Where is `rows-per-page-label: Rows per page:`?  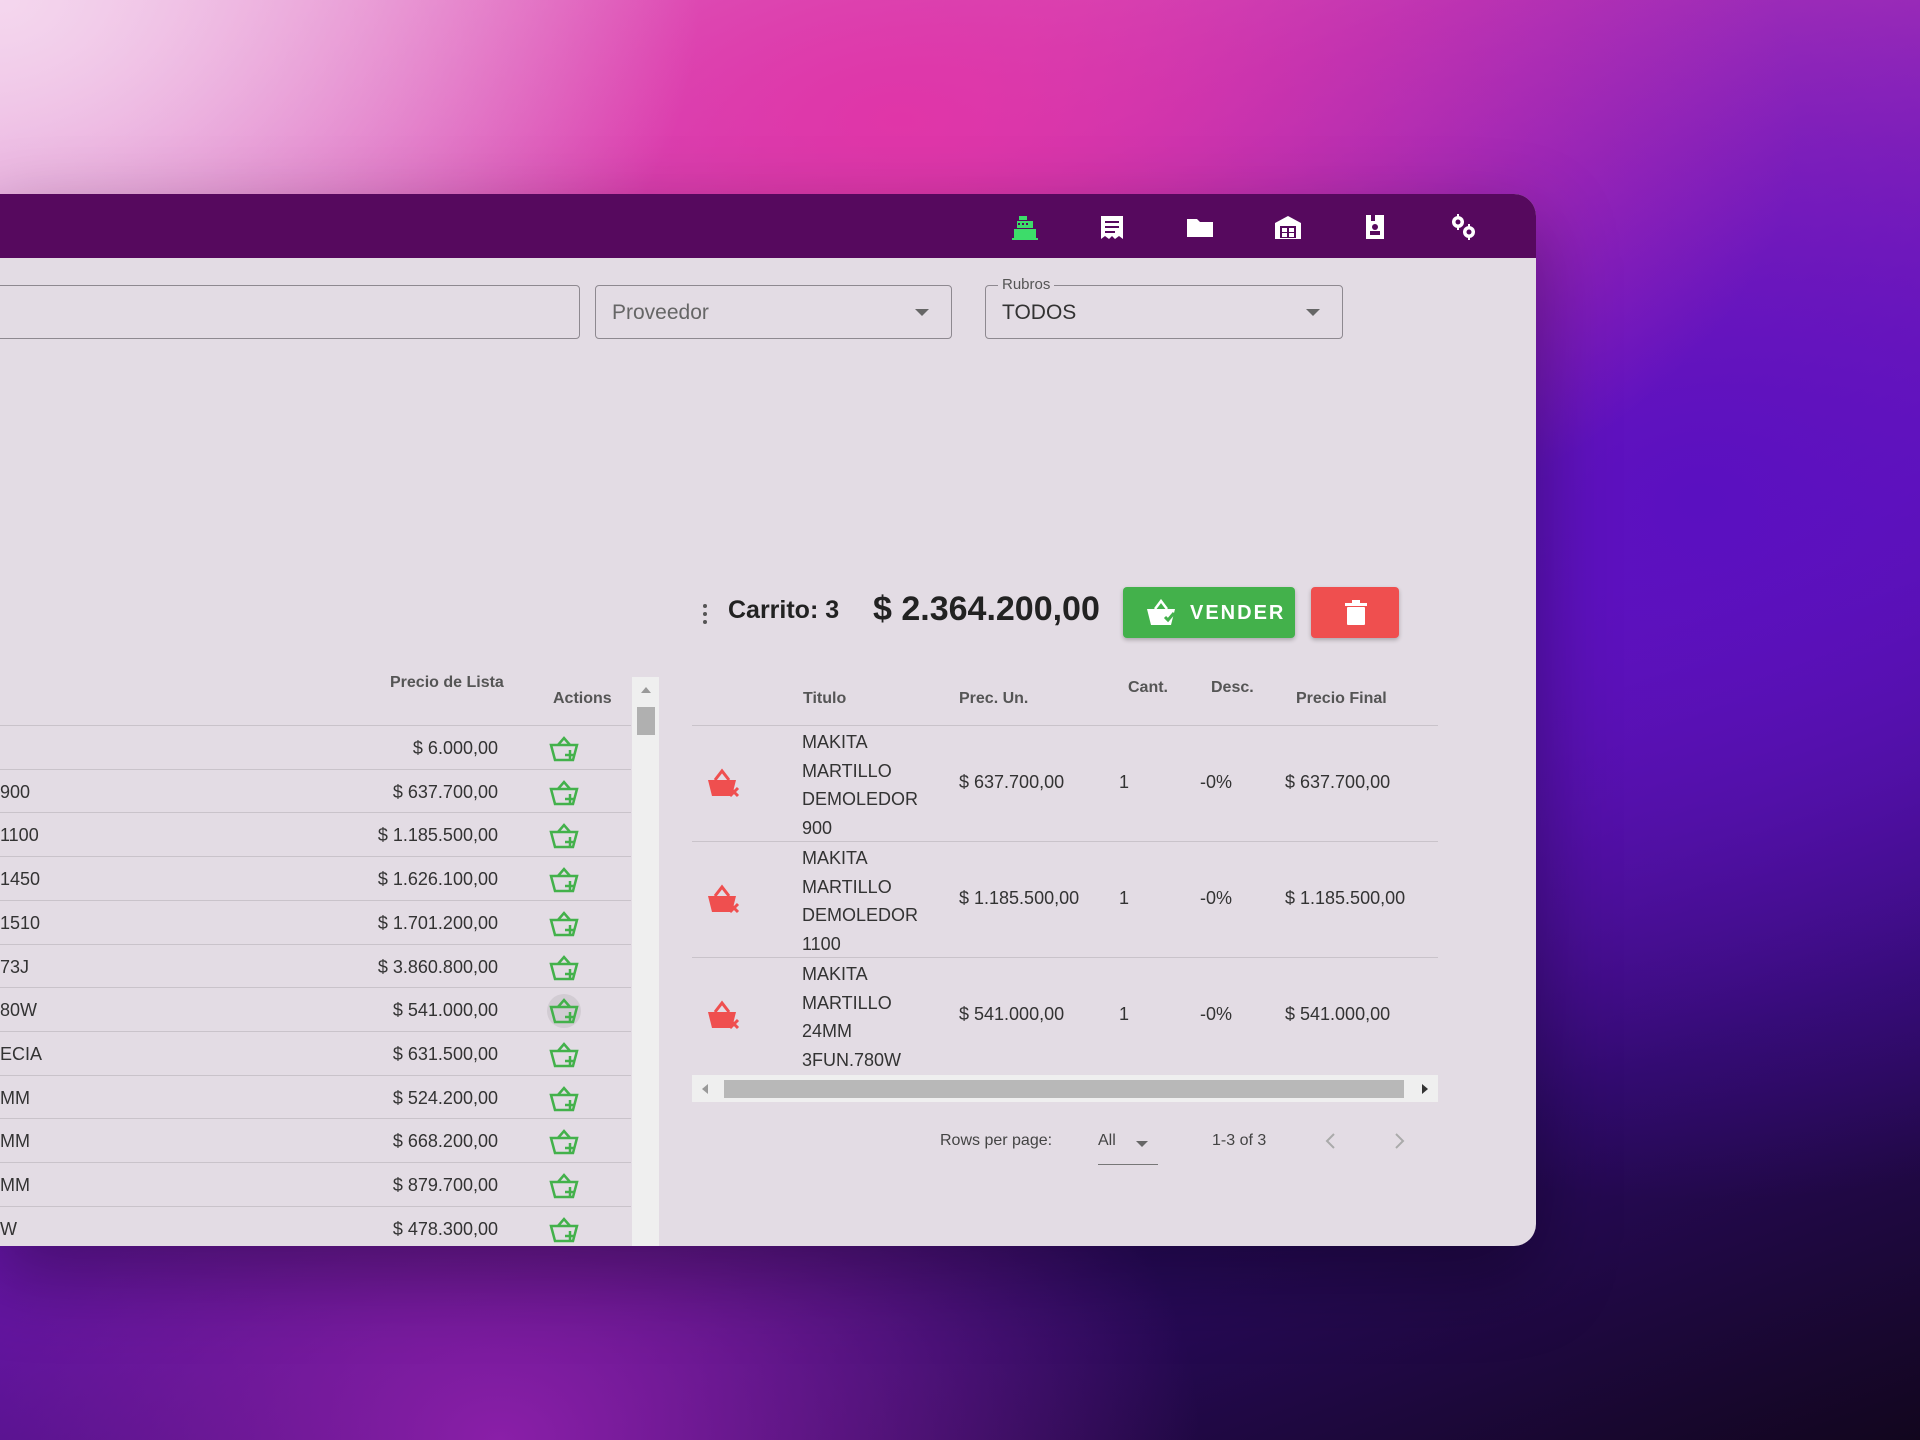
rows-per-page-label: Rows per page: is located at coordinates (996, 1140).